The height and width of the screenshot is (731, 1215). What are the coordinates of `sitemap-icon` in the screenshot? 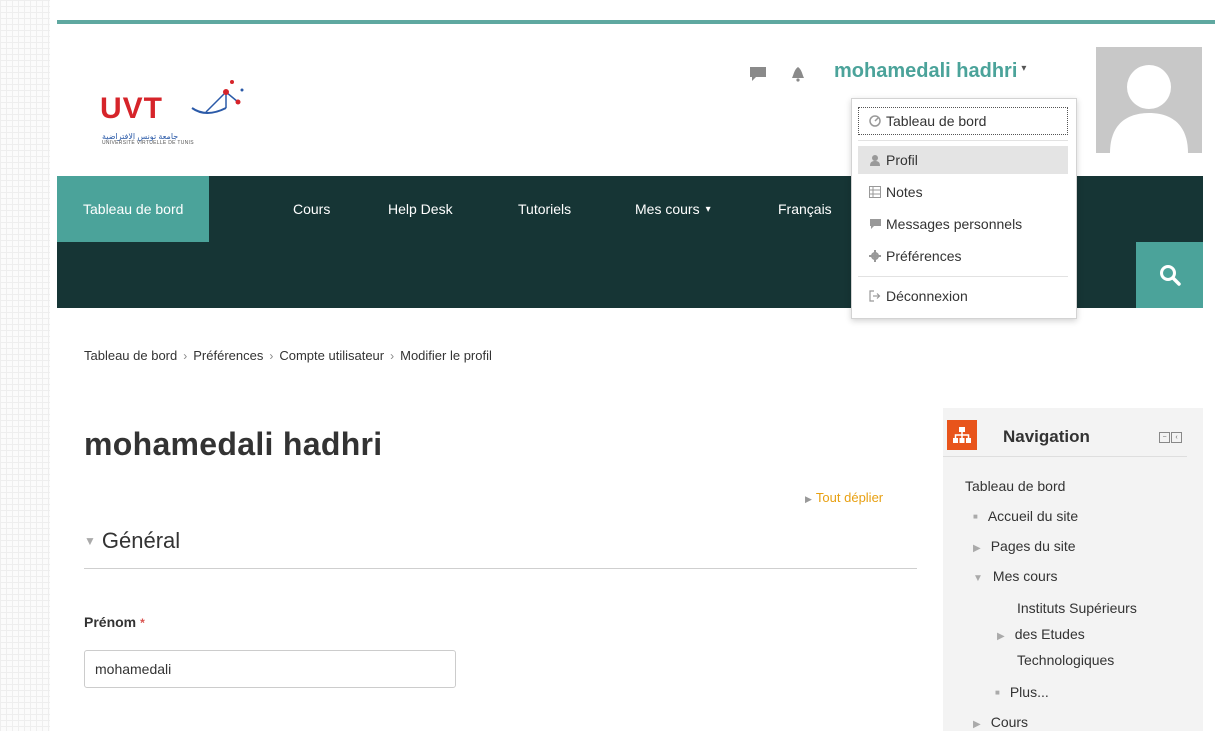 It's located at (962, 435).